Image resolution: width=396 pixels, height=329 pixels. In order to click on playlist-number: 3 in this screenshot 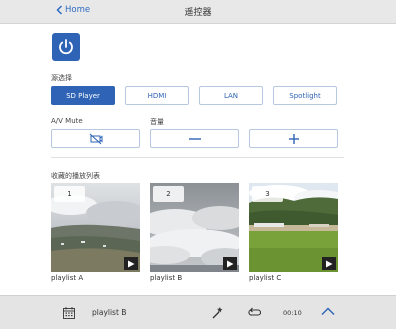, I will do `click(267, 194)`.